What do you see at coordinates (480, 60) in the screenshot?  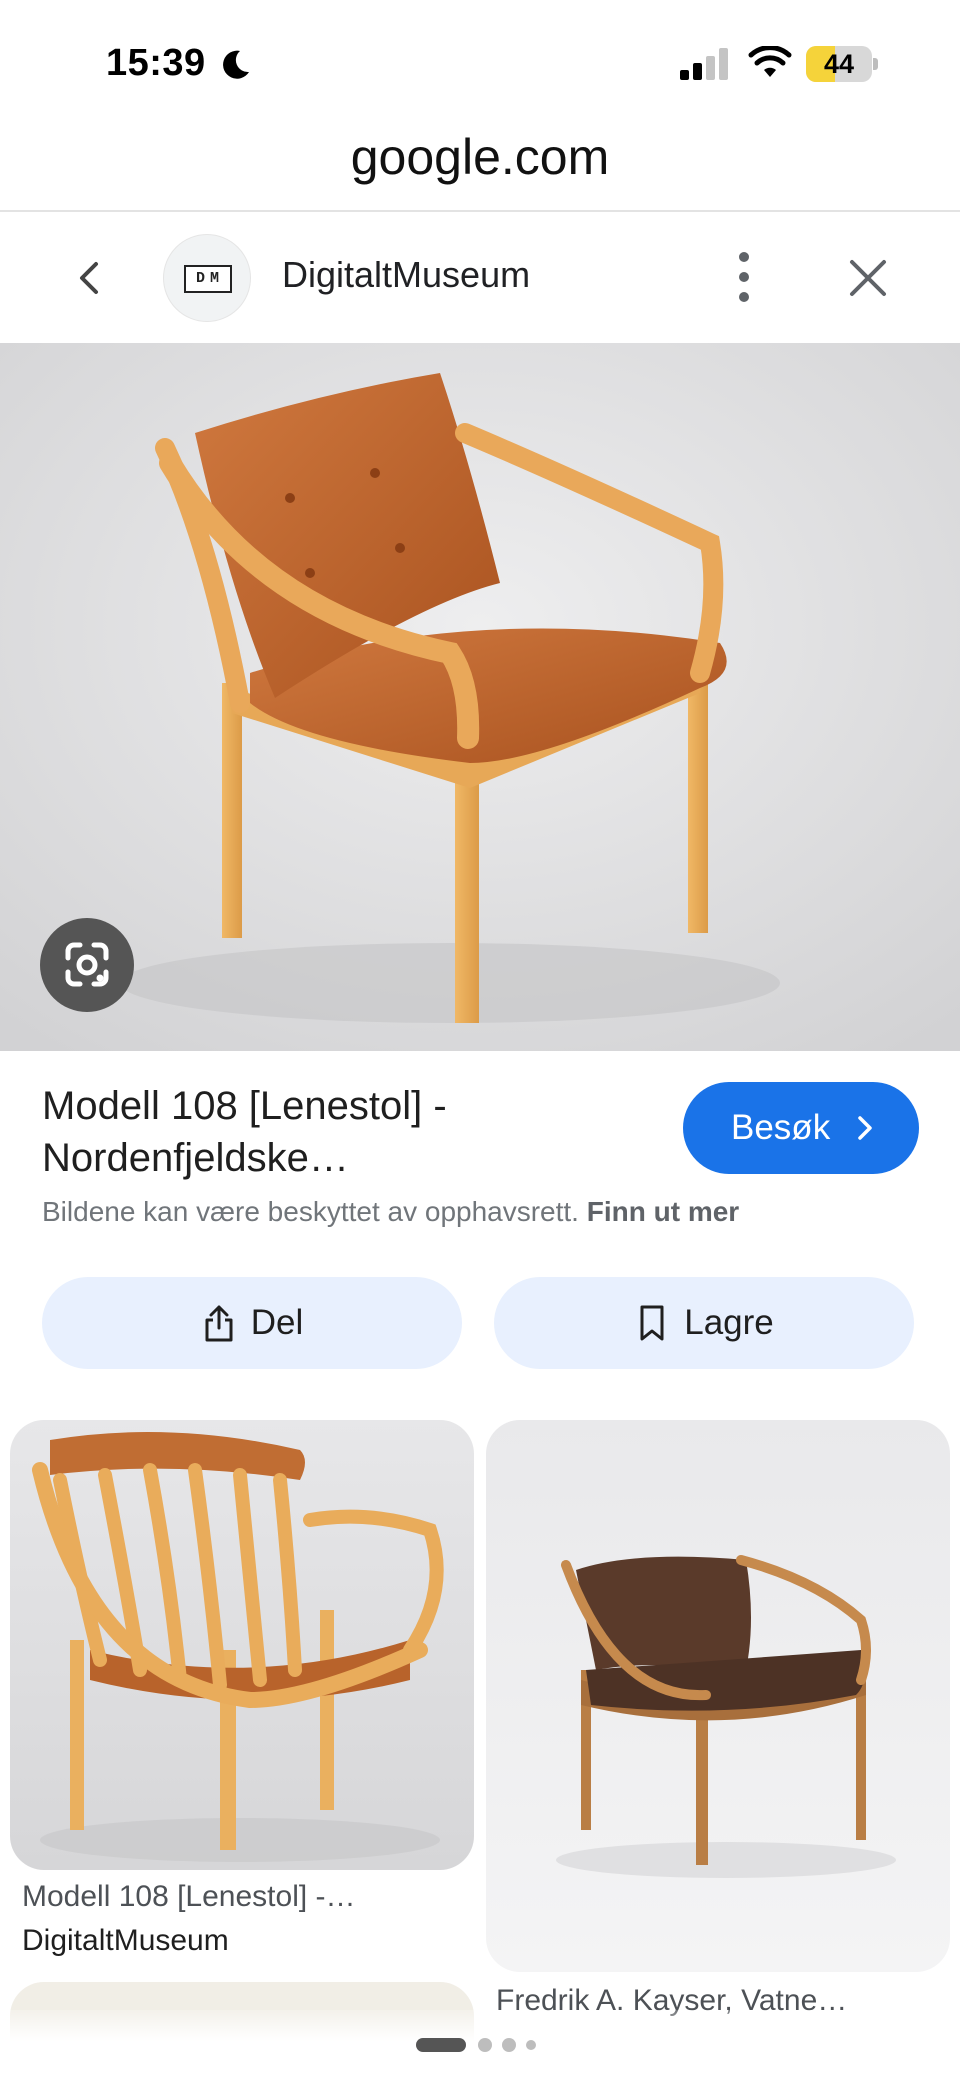 I see `status-bar: 15:39 44` at bounding box center [480, 60].